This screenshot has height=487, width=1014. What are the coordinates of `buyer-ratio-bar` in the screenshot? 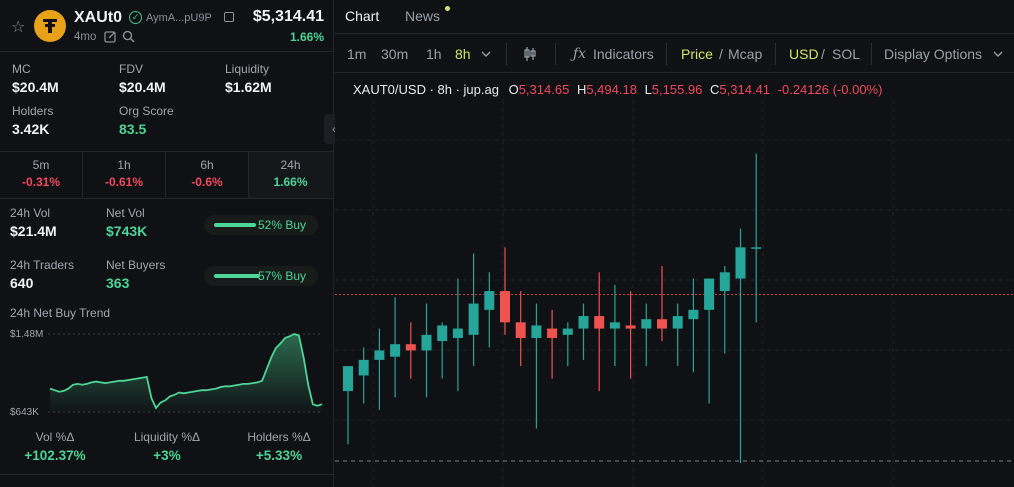 It's located at (237, 276).